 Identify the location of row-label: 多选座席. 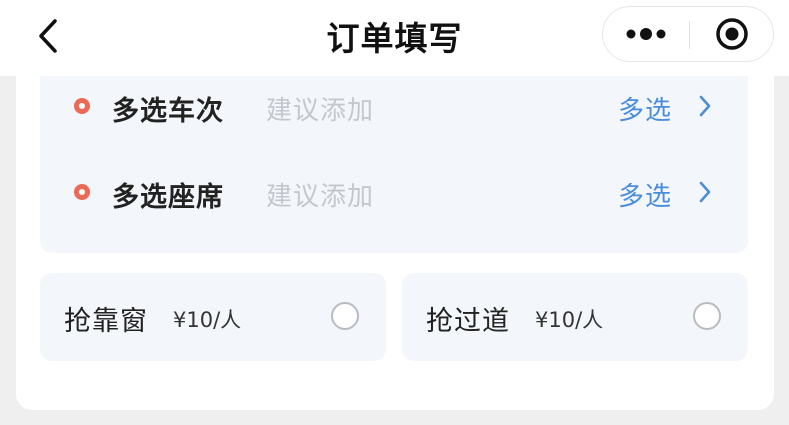
(168, 197).